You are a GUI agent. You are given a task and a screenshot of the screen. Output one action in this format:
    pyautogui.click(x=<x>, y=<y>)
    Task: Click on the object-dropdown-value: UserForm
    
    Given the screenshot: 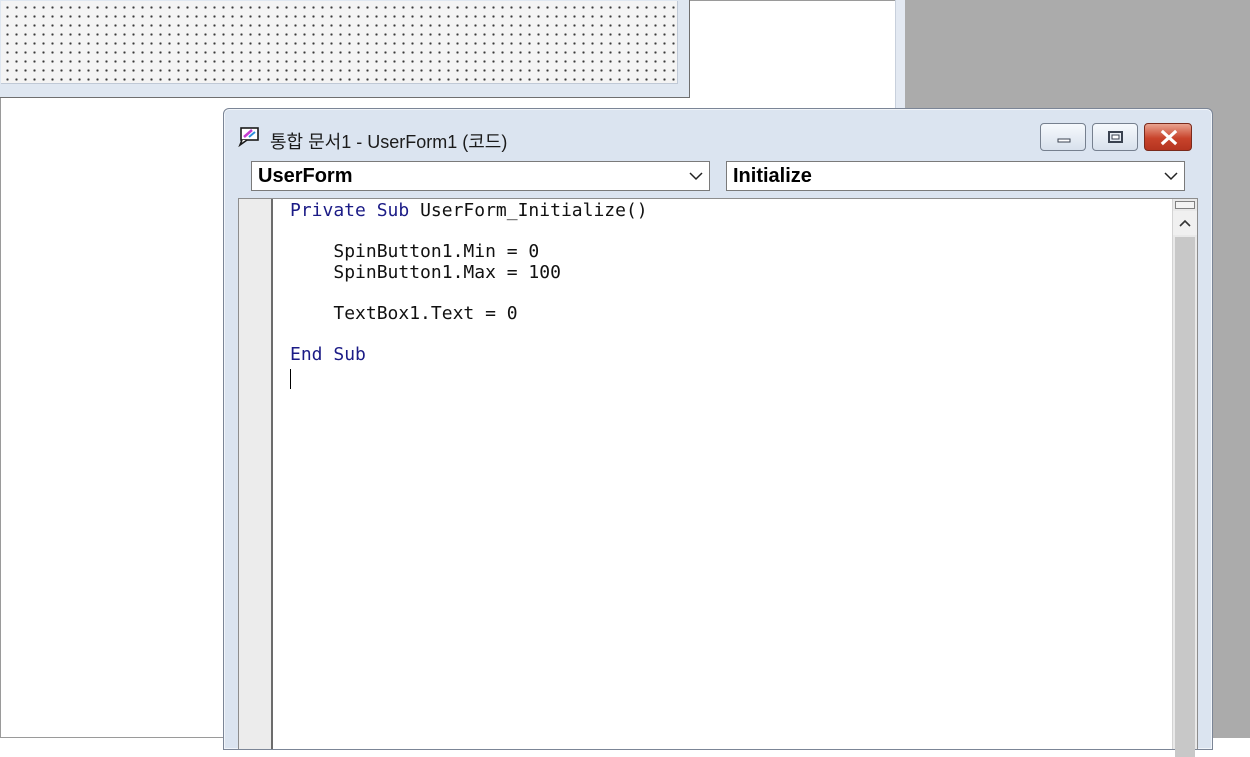 What is the action you would take?
    pyautogui.click(x=305, y=176)
    